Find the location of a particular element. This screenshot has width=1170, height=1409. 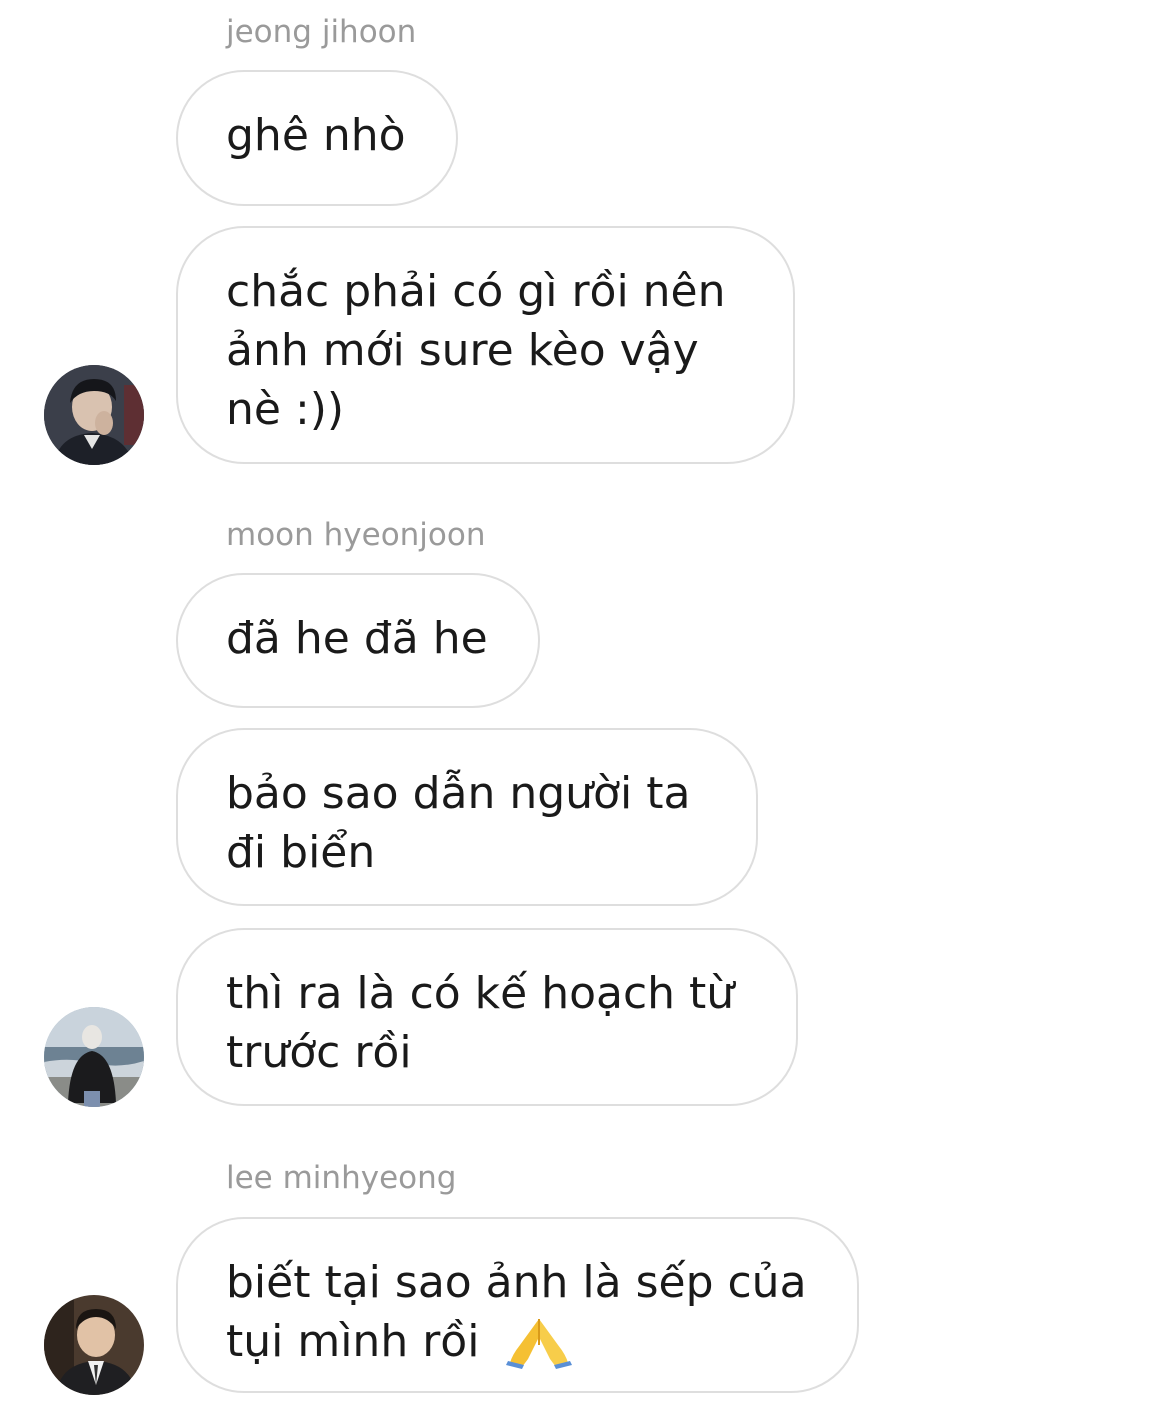

user-avatar-dark-portrait-icon is located at coordinates (94, 415).